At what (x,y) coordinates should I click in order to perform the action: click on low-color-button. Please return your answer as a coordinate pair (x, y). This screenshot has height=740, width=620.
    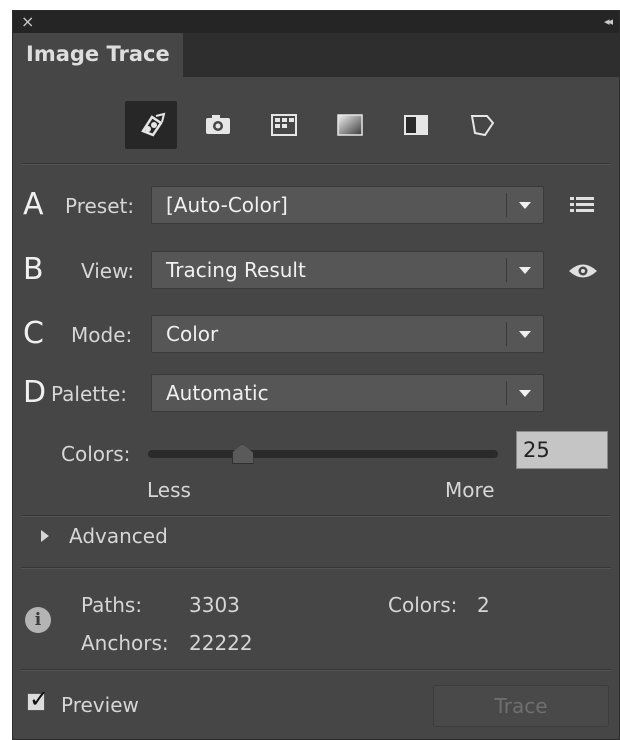
    Looking at the image, I should click on (283, 125).